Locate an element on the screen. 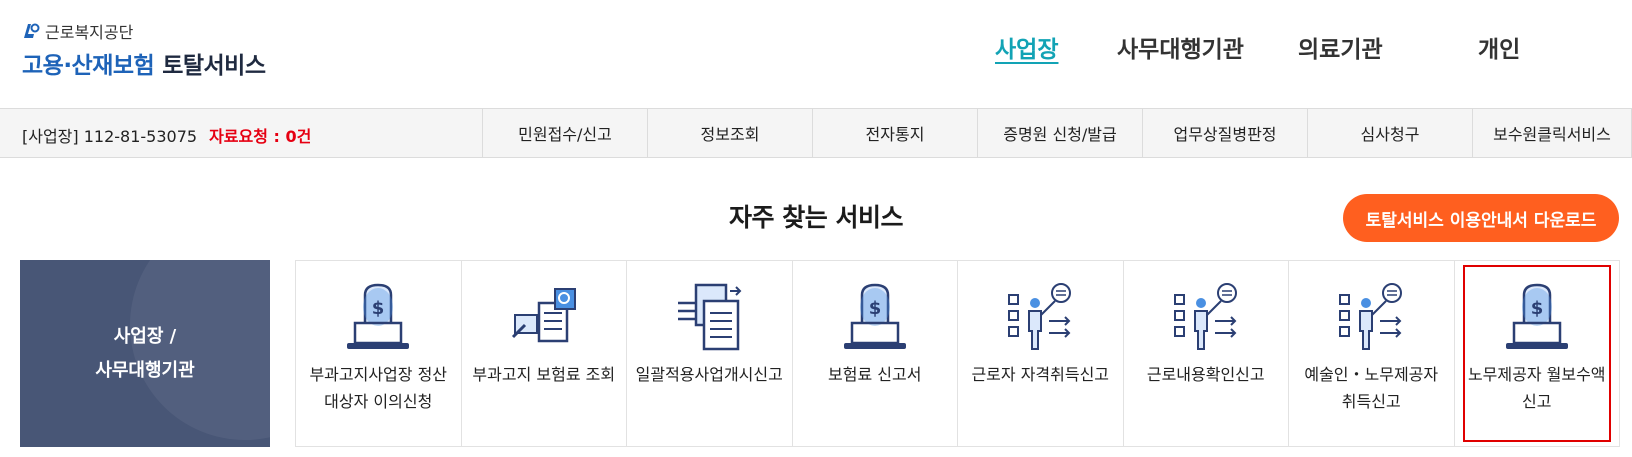 The image size is (1632, 457). service-item: 부과고지 보험료 조회 is located at coordinates (544, 353).